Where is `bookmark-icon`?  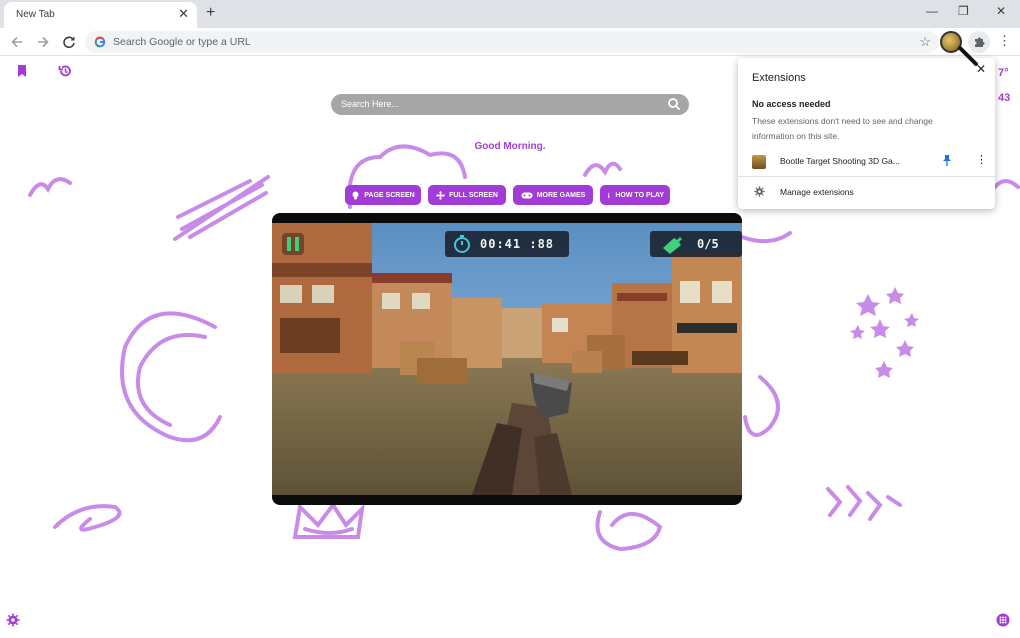 bookmark-icon is located at coordinates (22, 71).